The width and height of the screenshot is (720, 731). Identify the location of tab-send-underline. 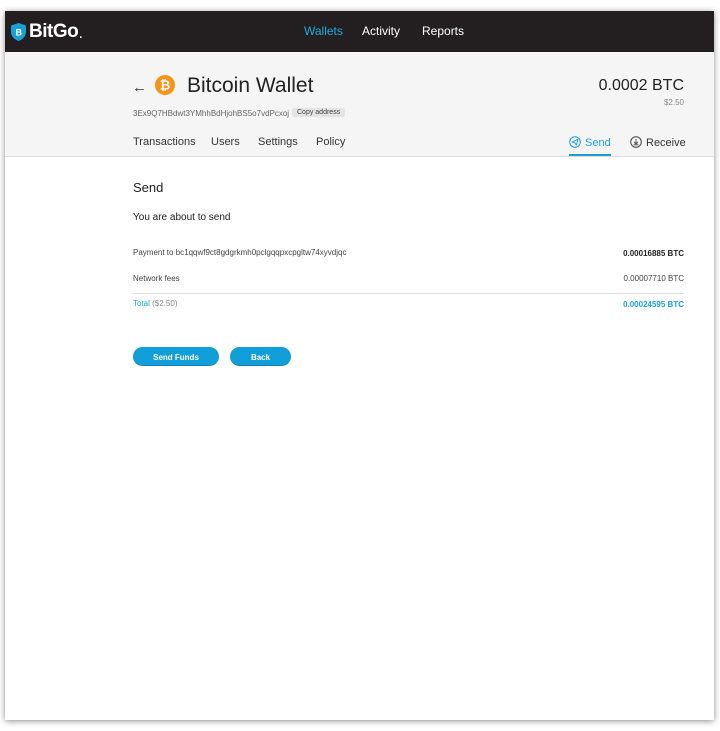
(590, 155).